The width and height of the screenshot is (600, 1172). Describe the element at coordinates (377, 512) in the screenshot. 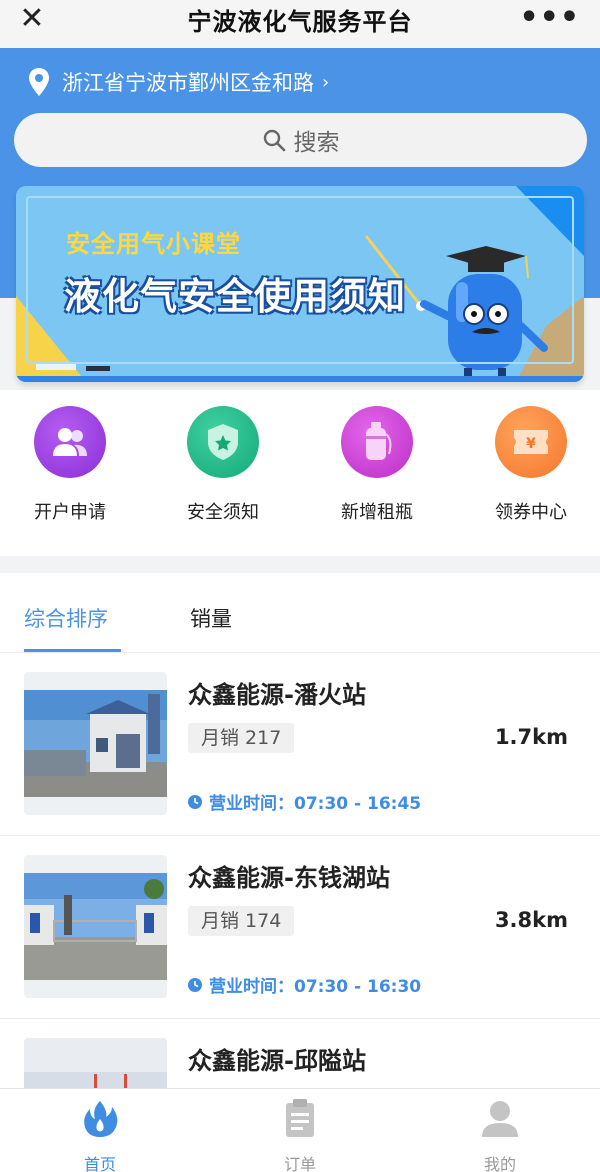

I see `action-label: 新增租瓶` at that location.